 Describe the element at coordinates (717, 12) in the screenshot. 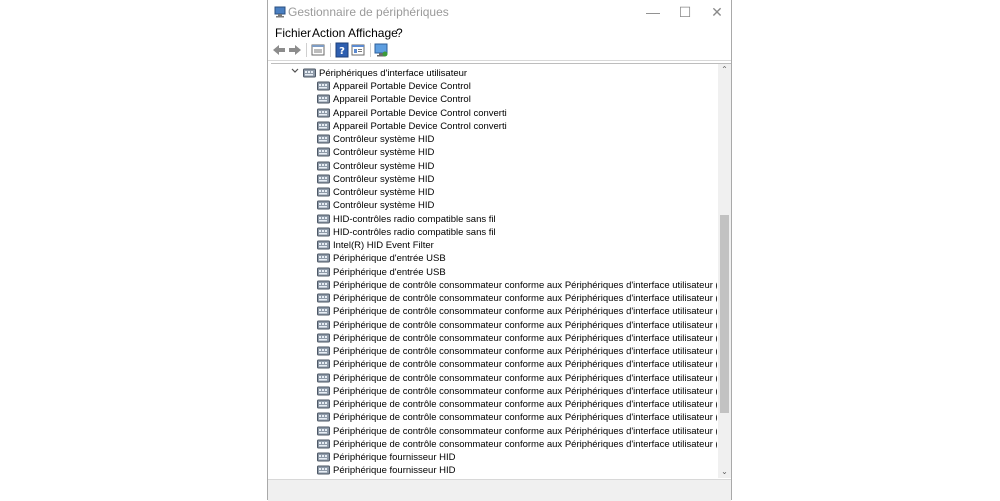

I see `close-button: ✕` at that location.